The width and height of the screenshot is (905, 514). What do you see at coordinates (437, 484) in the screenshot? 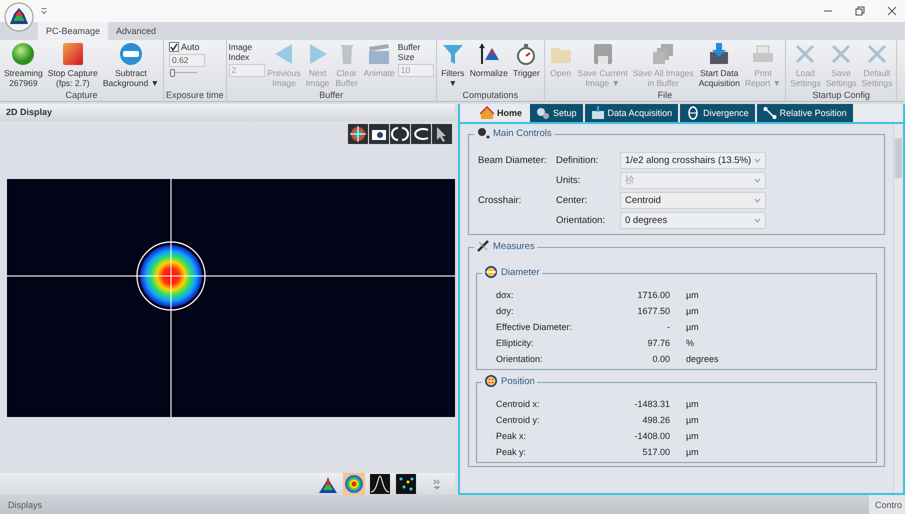
I see `overflow-icon` at bounding box center [437, 484].